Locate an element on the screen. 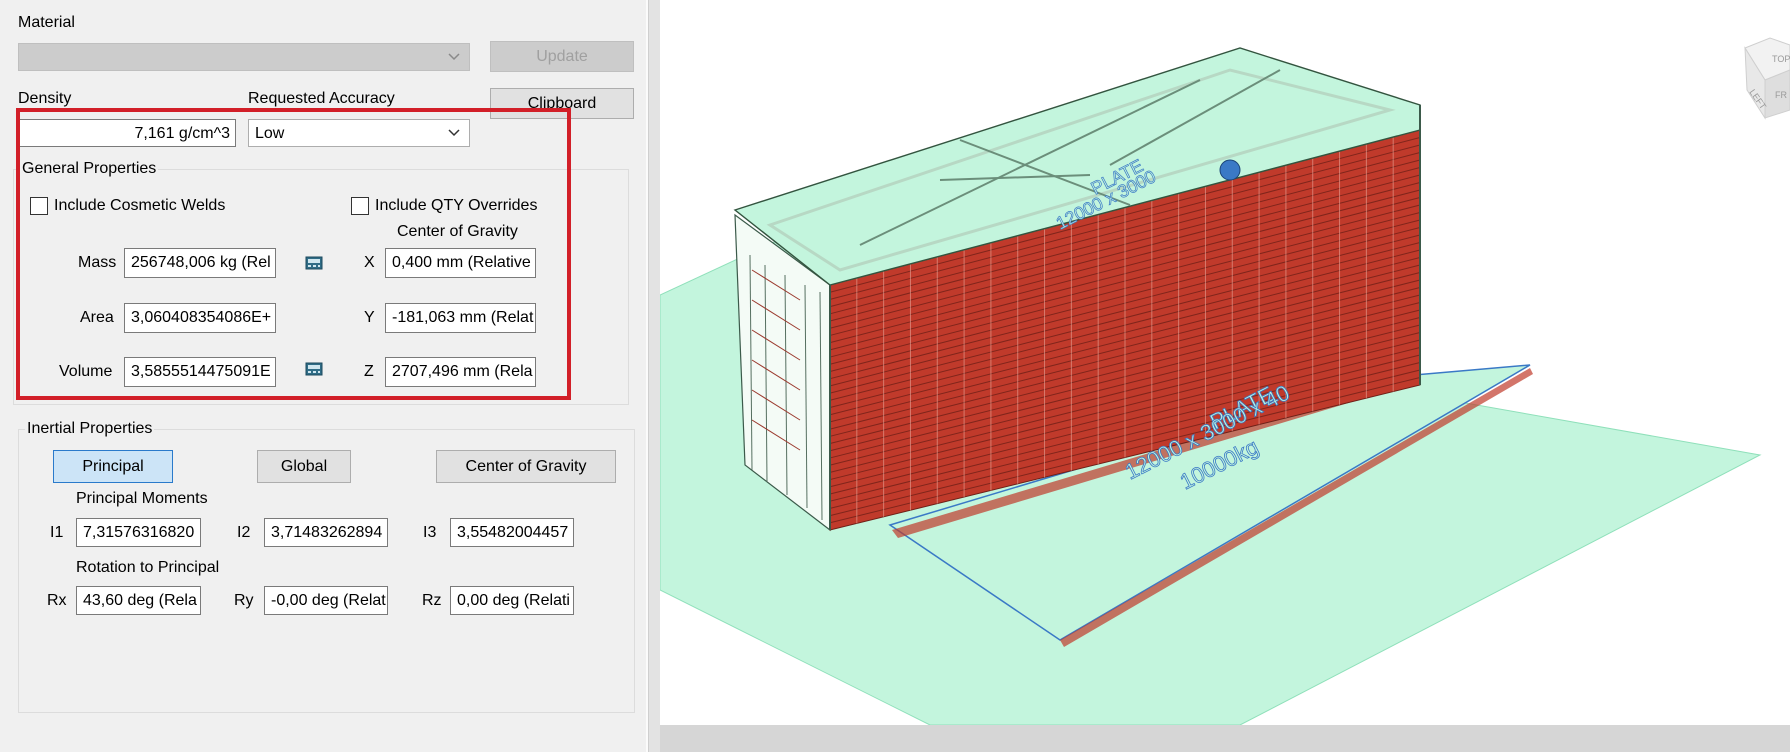  i1-field: 7,31576316820 is located at coordinates (138, 532).